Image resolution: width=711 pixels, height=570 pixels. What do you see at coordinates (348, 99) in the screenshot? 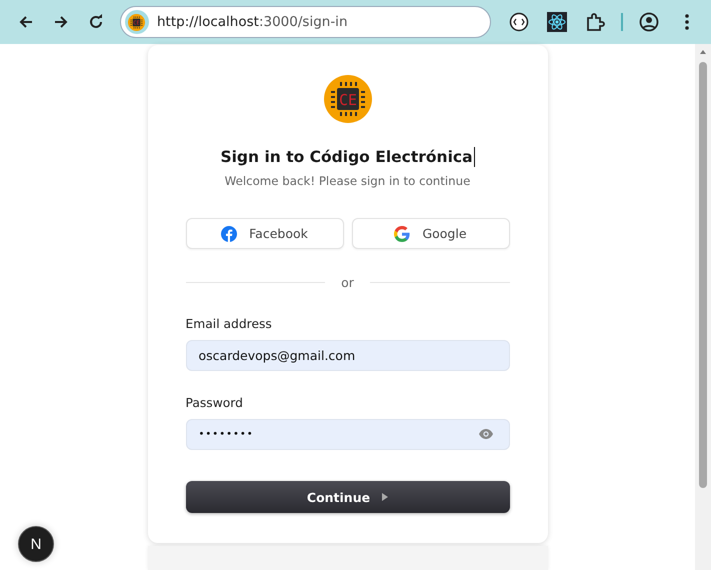
I see `app-logo: CE` at bounding box center [348, 99].